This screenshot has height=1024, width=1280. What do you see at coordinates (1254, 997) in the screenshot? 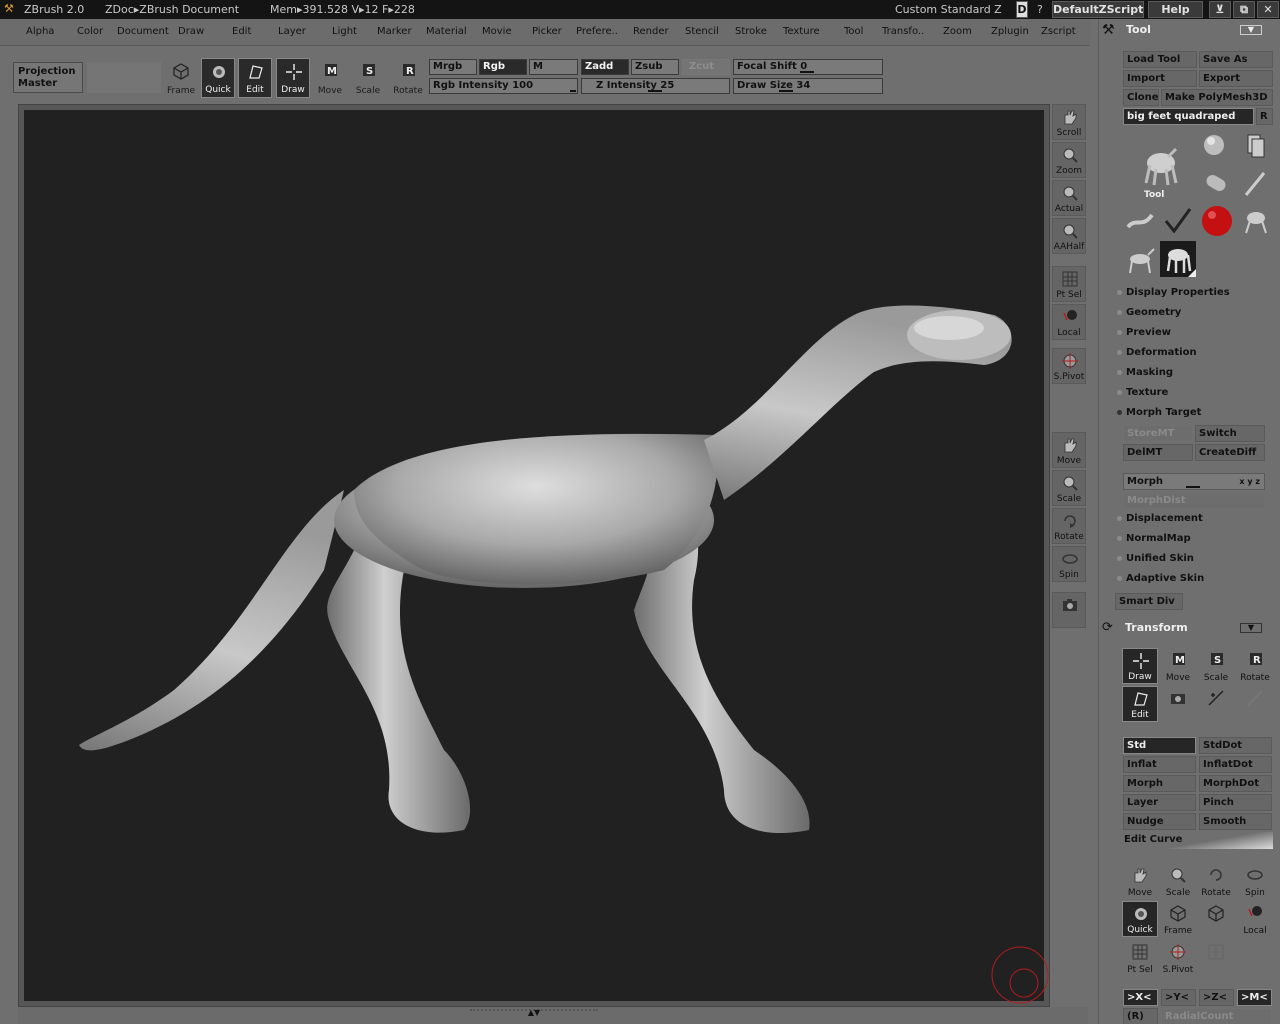
I see `symmetry-m-button: >M<` at bounding box center [1254, 997].